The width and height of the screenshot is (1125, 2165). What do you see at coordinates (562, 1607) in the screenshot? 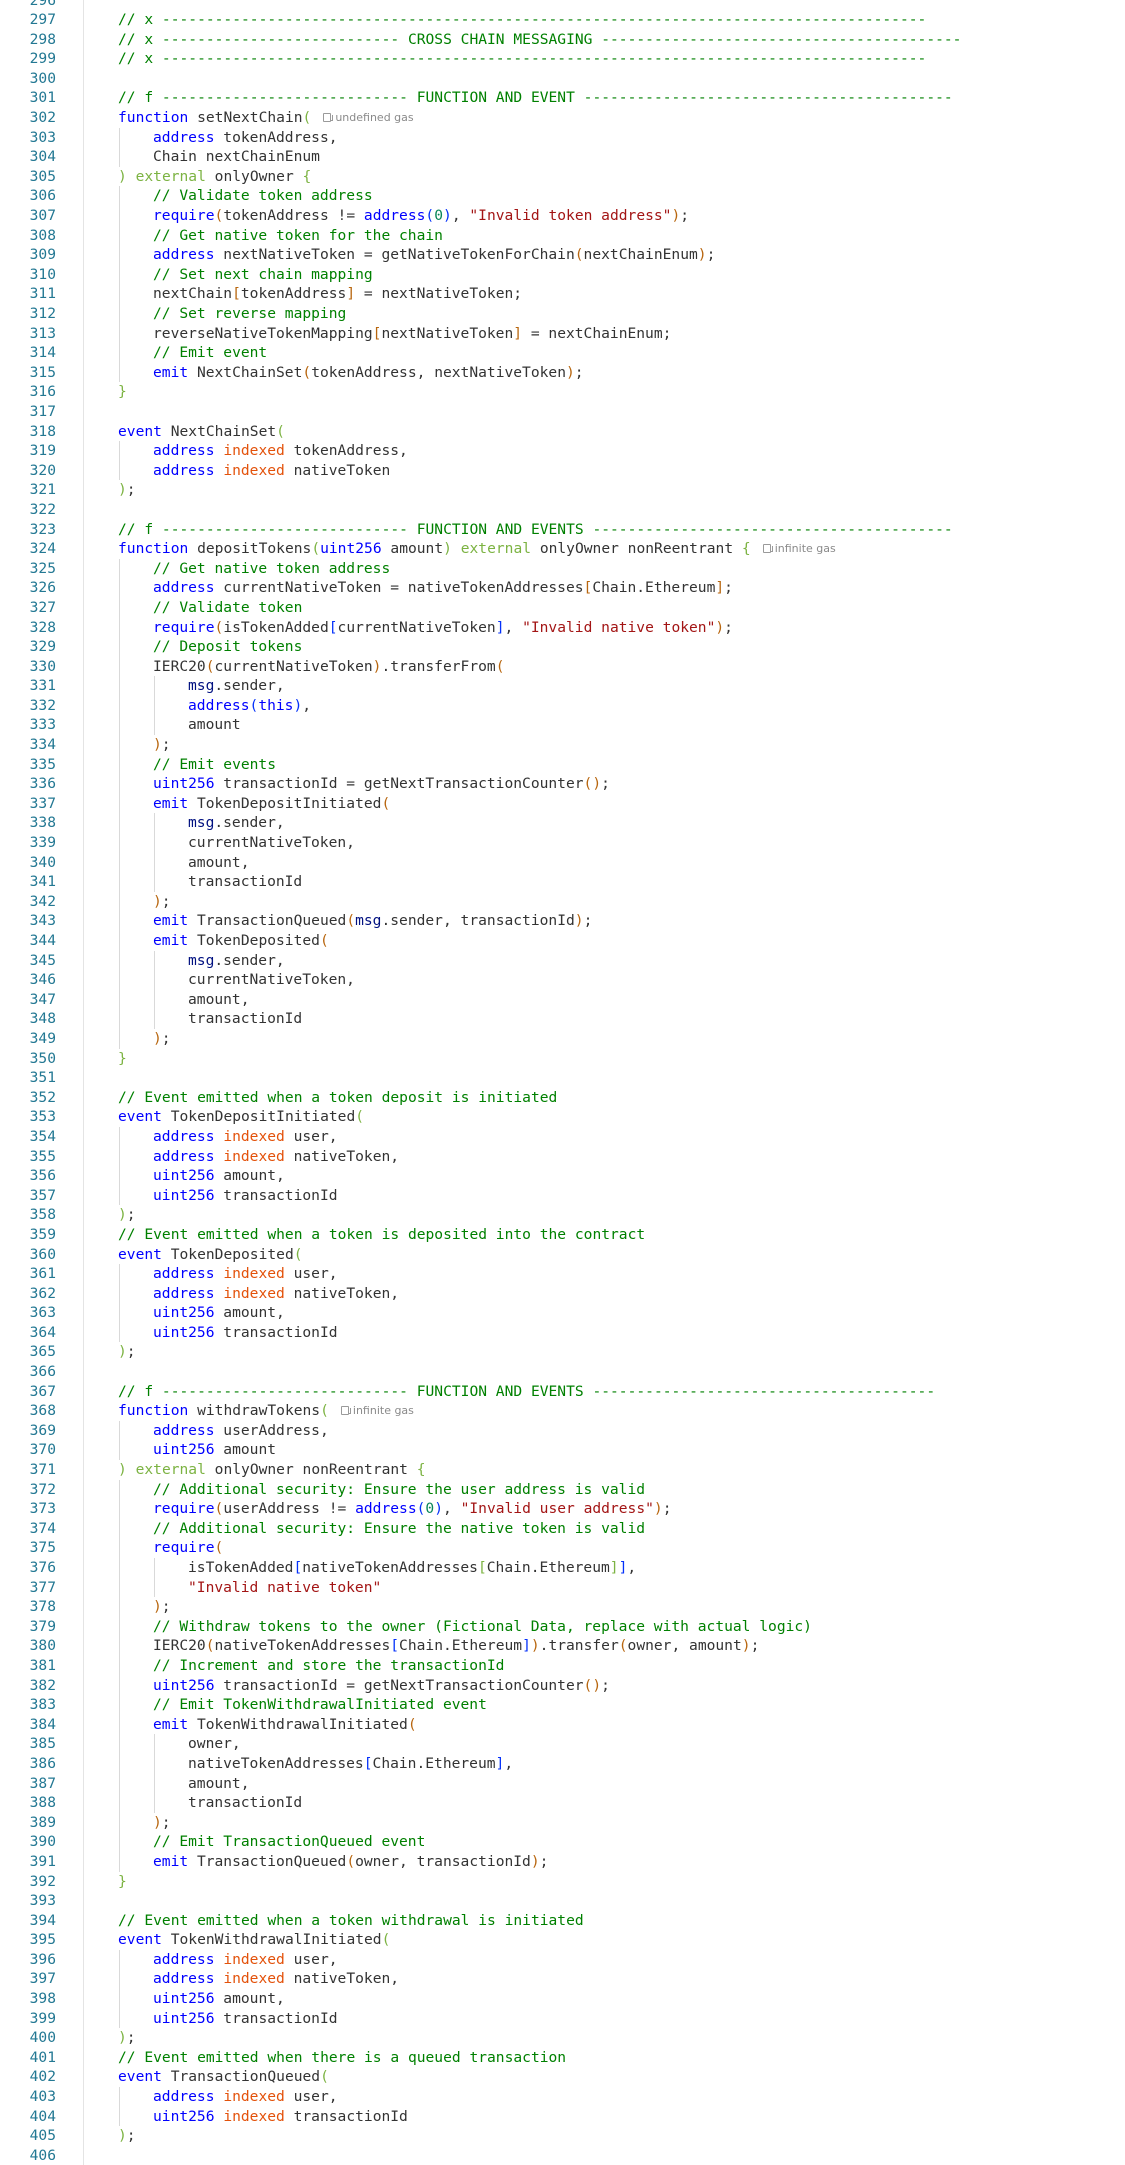
I see `code-line: 378);` at bounding box center [562, 1607].